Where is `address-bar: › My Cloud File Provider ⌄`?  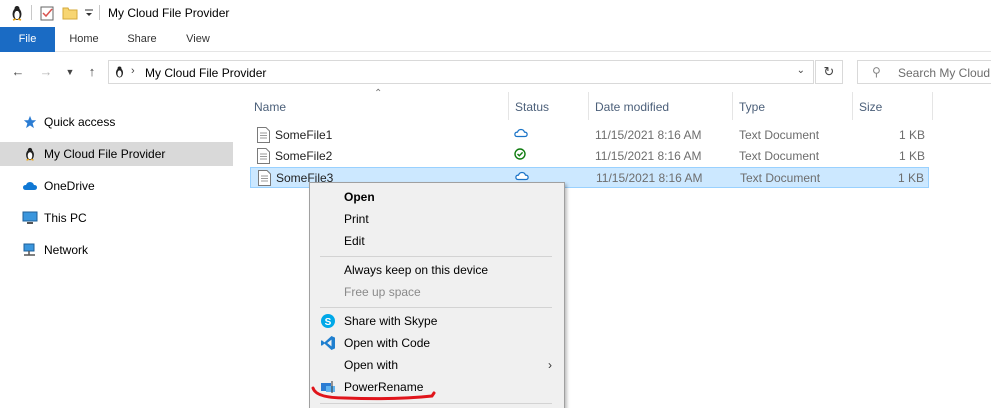
address-bar: › My Cloud File Provider ⌄ is located at coordinates (461, 72).